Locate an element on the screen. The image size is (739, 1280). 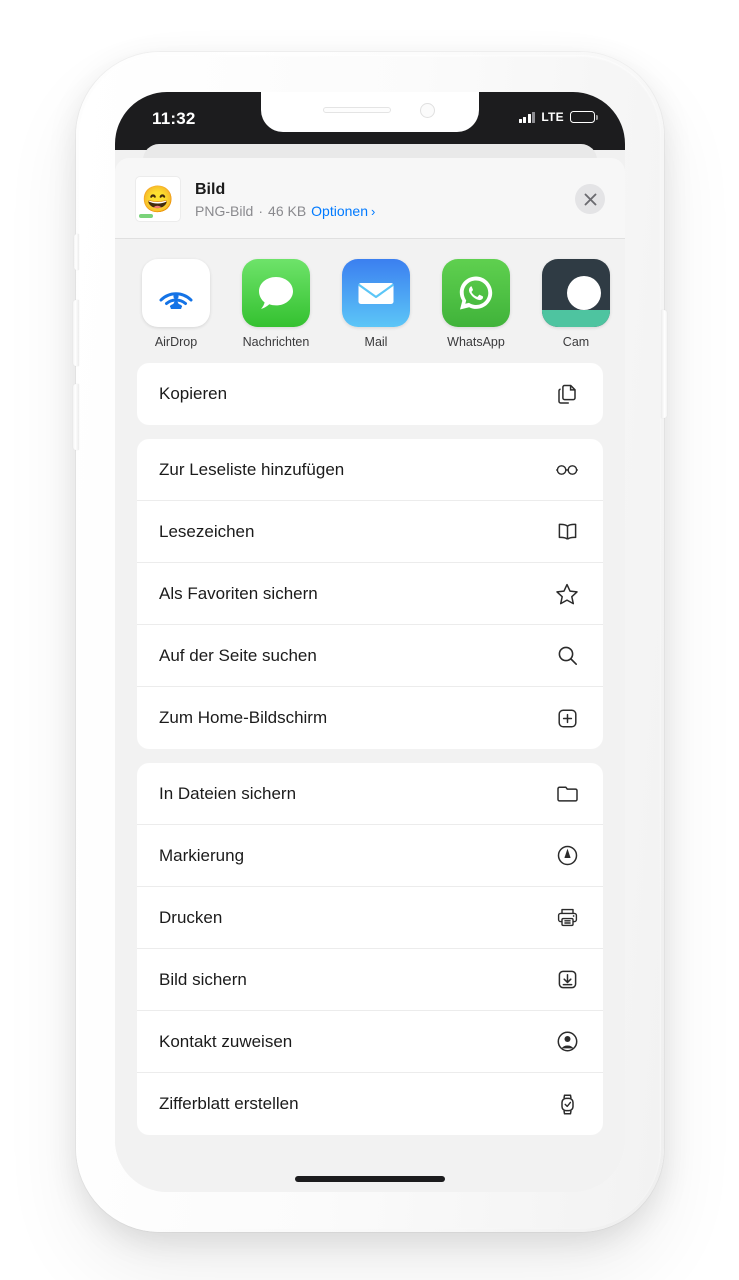
airdrop-icon is located at coordinates (176, 293).